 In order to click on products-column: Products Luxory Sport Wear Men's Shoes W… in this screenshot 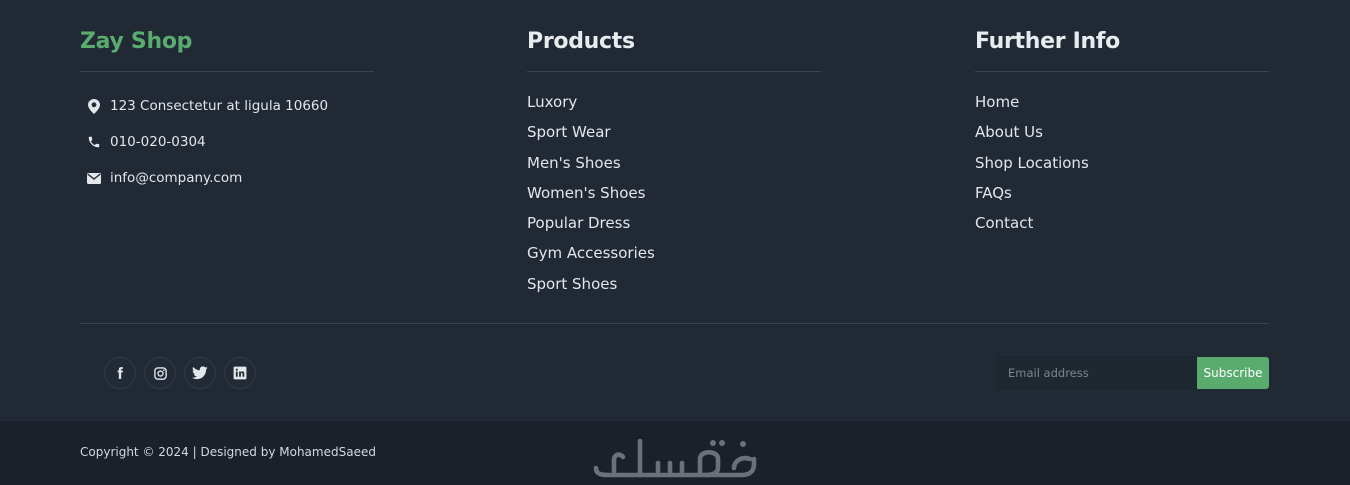, I will do `click(674, 163)`.